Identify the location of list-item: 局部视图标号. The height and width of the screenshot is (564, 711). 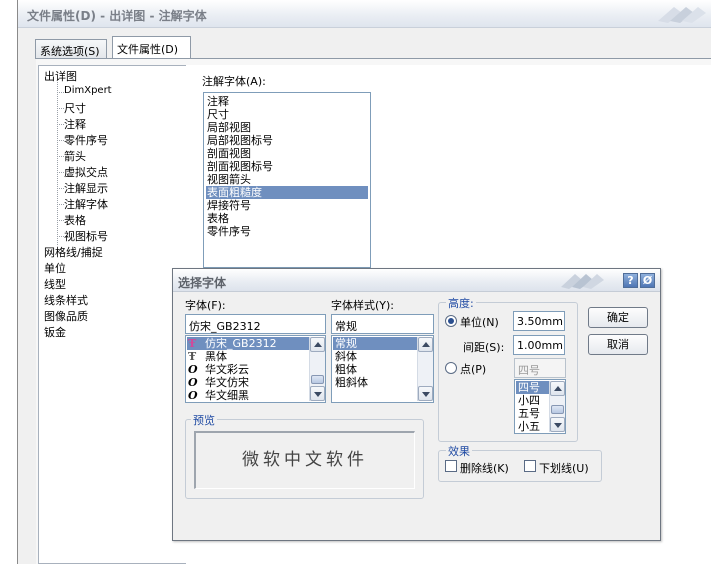
(287, 140).